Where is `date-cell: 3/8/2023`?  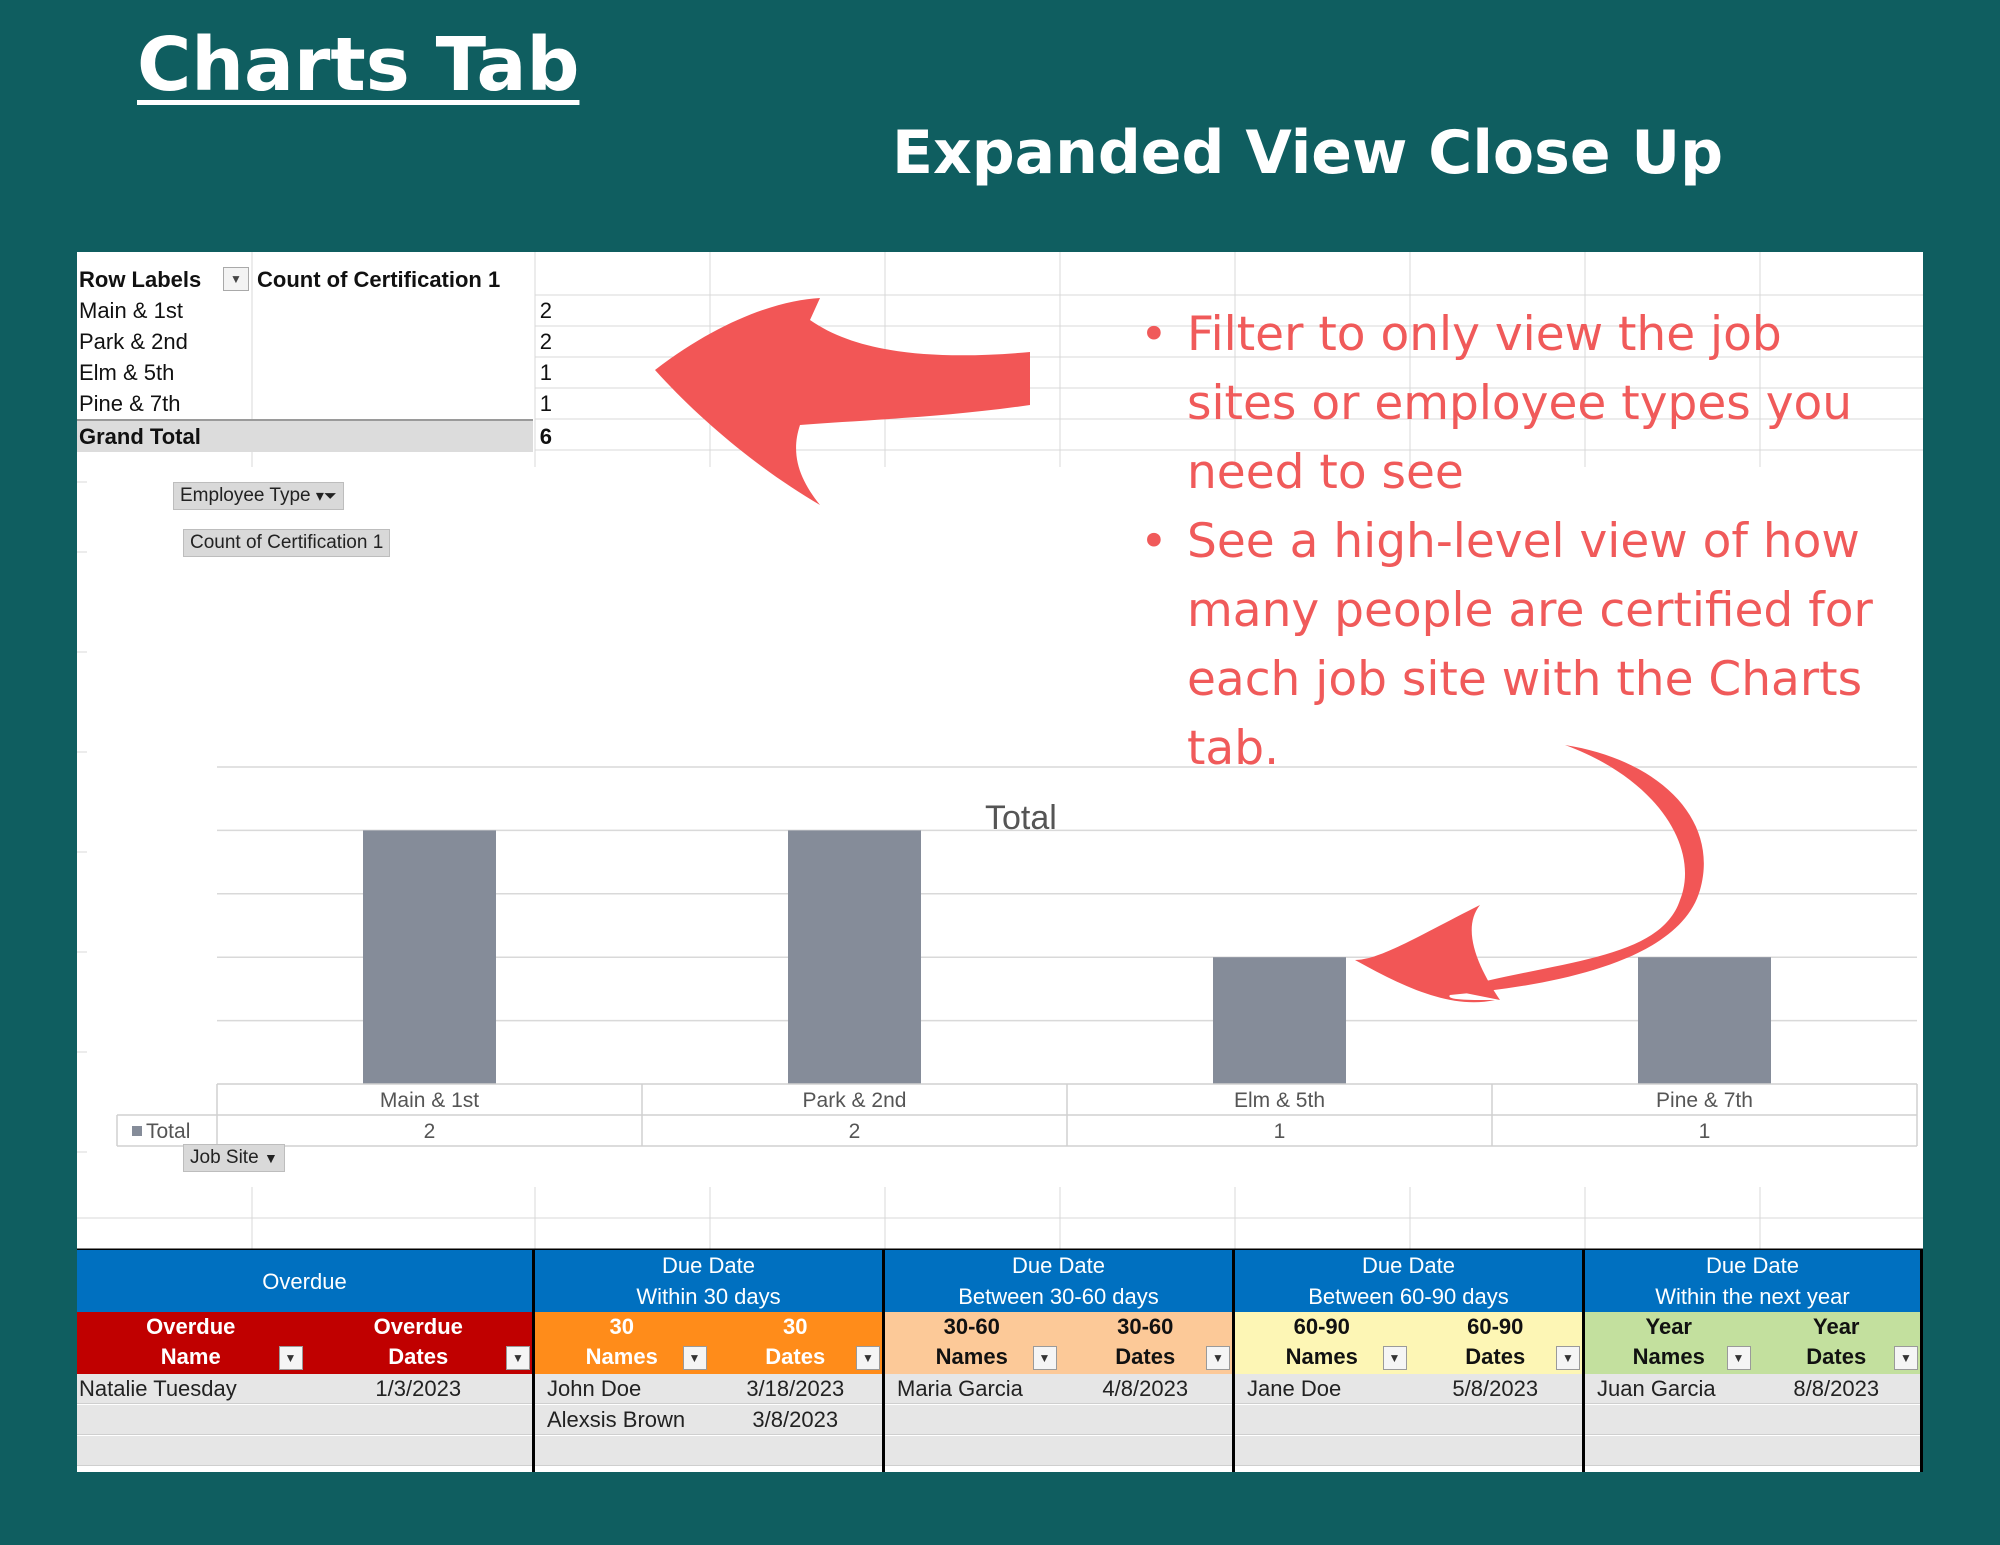 date-cell: 3/8/2023 is located at coordinates (795, 1420).